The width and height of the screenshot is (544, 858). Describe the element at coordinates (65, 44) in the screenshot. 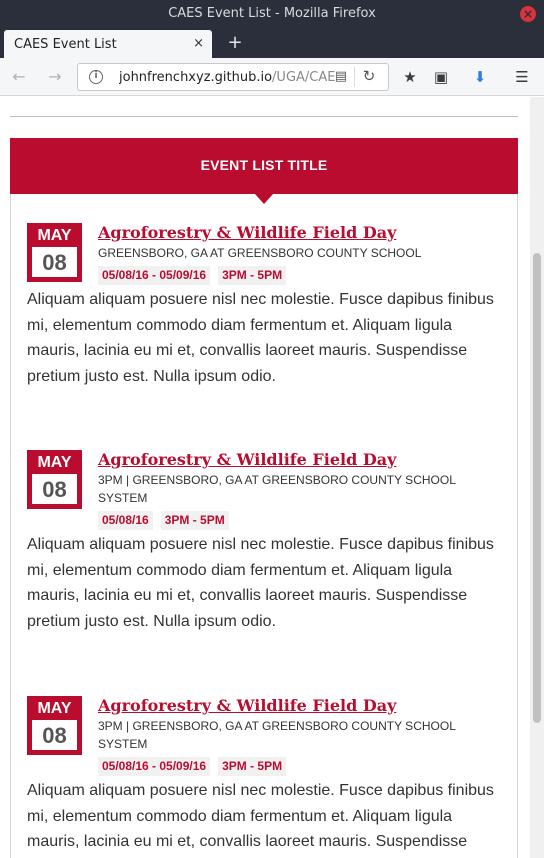

I see `tab-title: CAES Event List` at that location.